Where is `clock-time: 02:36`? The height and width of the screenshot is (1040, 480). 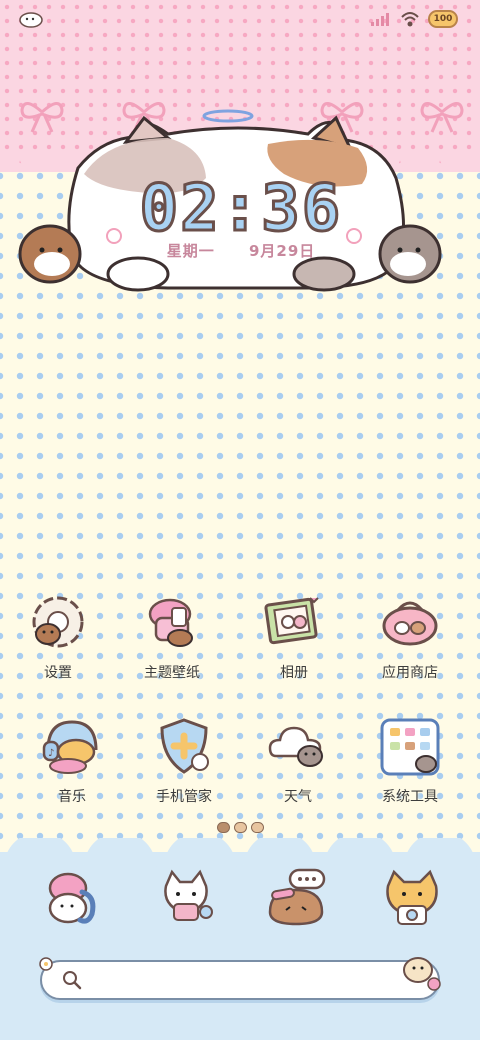 clock-time: 02:36 is located at coordinates (240, 209).